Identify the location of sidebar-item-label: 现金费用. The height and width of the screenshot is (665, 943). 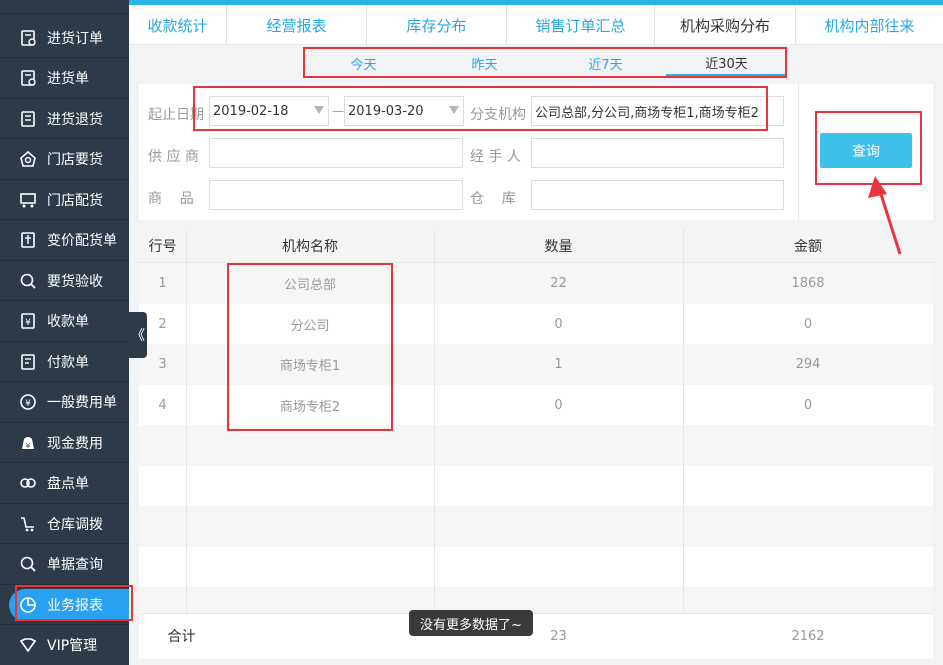
(75, 443).